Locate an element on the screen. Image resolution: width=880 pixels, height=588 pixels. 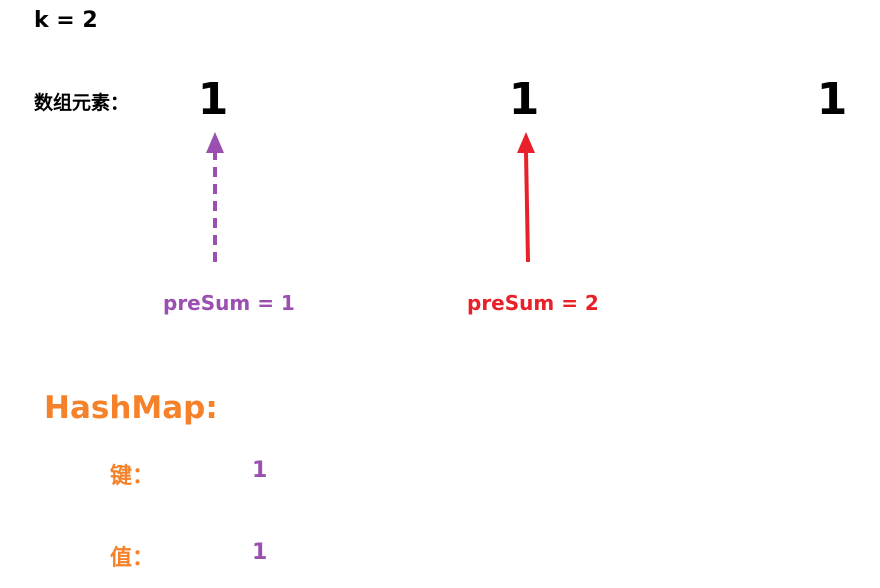
pointer-arrows is located at coordinates (370, 197).